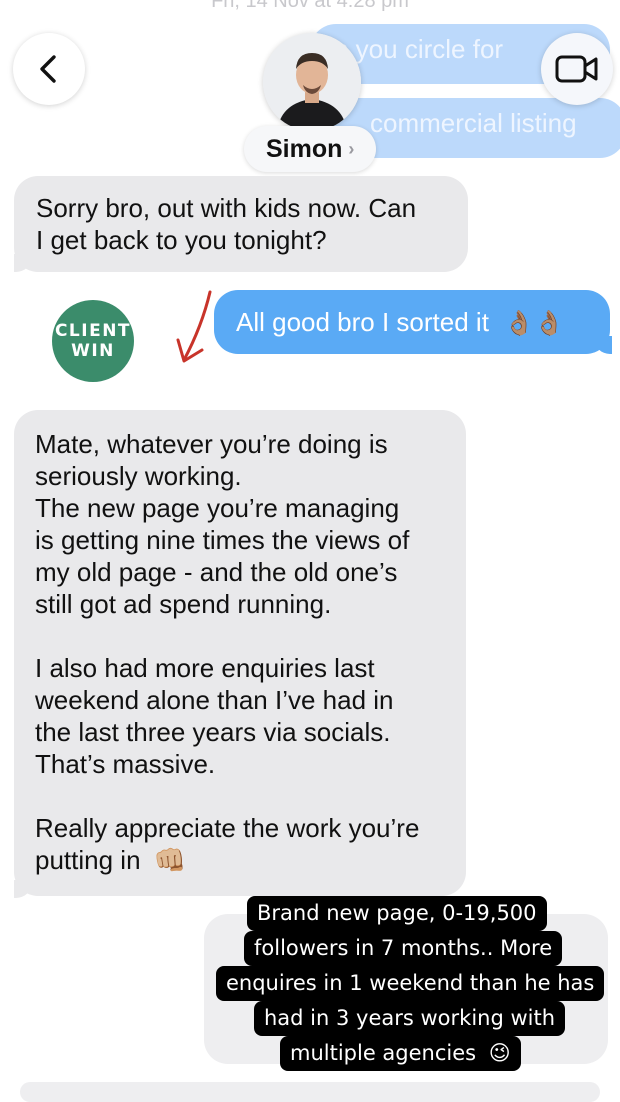 The height and width of the screenshot is (1102, 620). I want to click on video-camera-icon, so click(576, 69).